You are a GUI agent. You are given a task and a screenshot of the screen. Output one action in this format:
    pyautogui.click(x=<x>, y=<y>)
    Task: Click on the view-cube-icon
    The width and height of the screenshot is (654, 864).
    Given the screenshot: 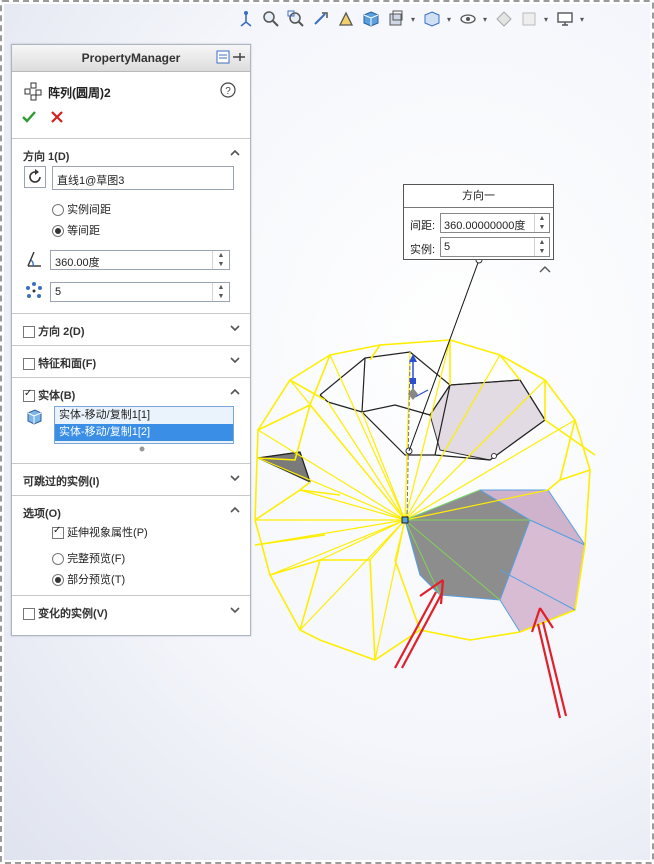 What is the action you would take?
    pyautogui.click(x=371, y=19)
    